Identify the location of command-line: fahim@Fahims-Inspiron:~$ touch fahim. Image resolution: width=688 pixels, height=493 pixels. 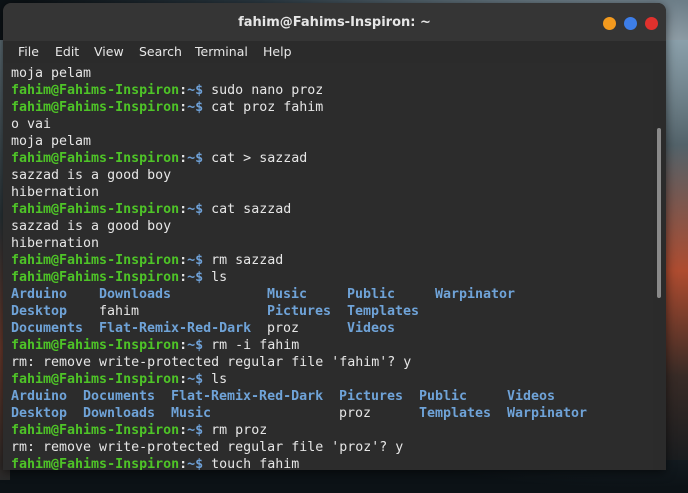
(155, 463).